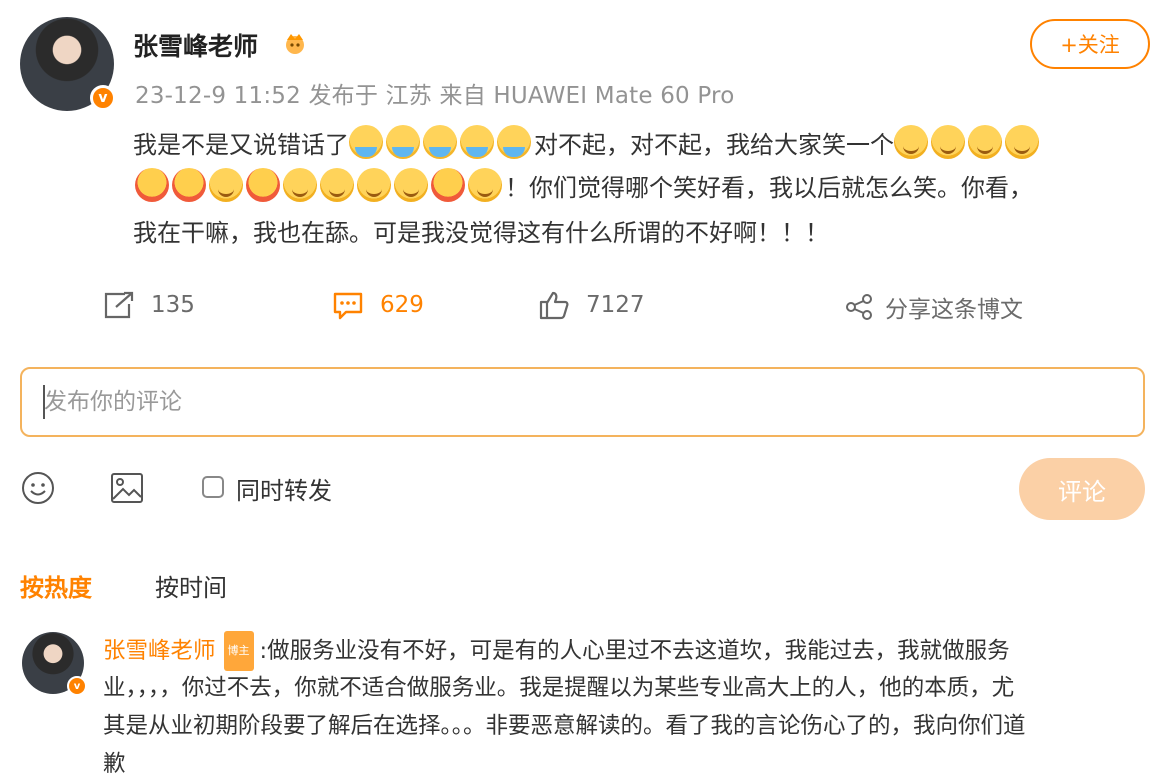  Describe the element at coordinates (1022, 142) in the screenshot. I see `grin-emoji-icon` at that location.